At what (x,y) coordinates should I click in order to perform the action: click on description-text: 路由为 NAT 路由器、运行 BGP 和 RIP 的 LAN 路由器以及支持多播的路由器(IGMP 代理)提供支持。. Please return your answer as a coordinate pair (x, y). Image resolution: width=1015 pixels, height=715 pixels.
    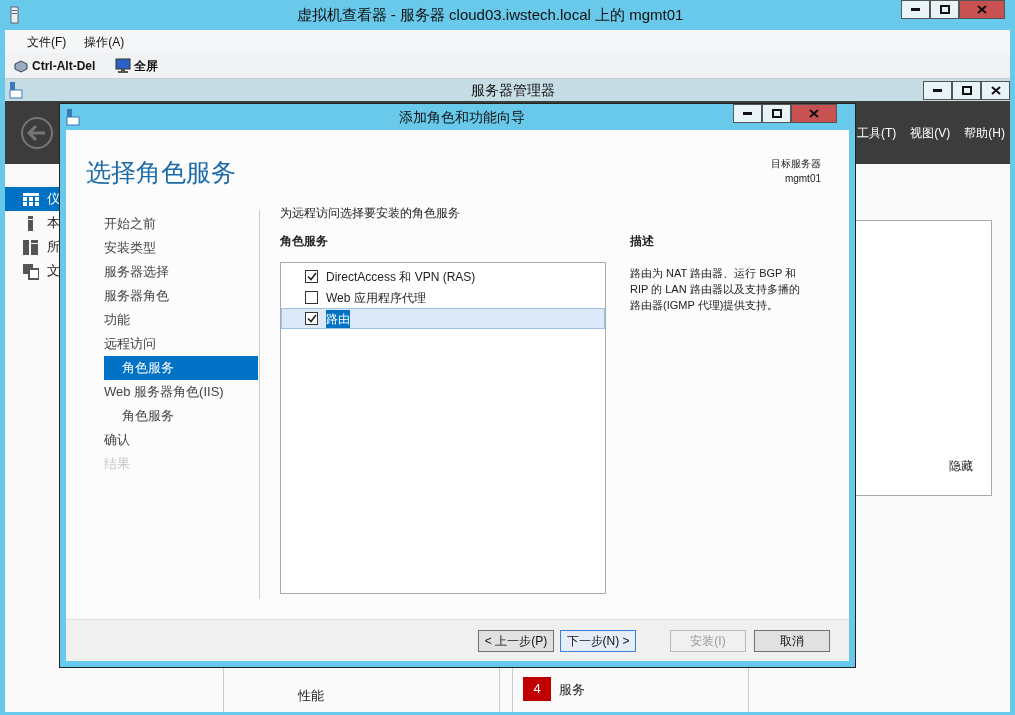
    Looking at the image, I should click on (715, 289).